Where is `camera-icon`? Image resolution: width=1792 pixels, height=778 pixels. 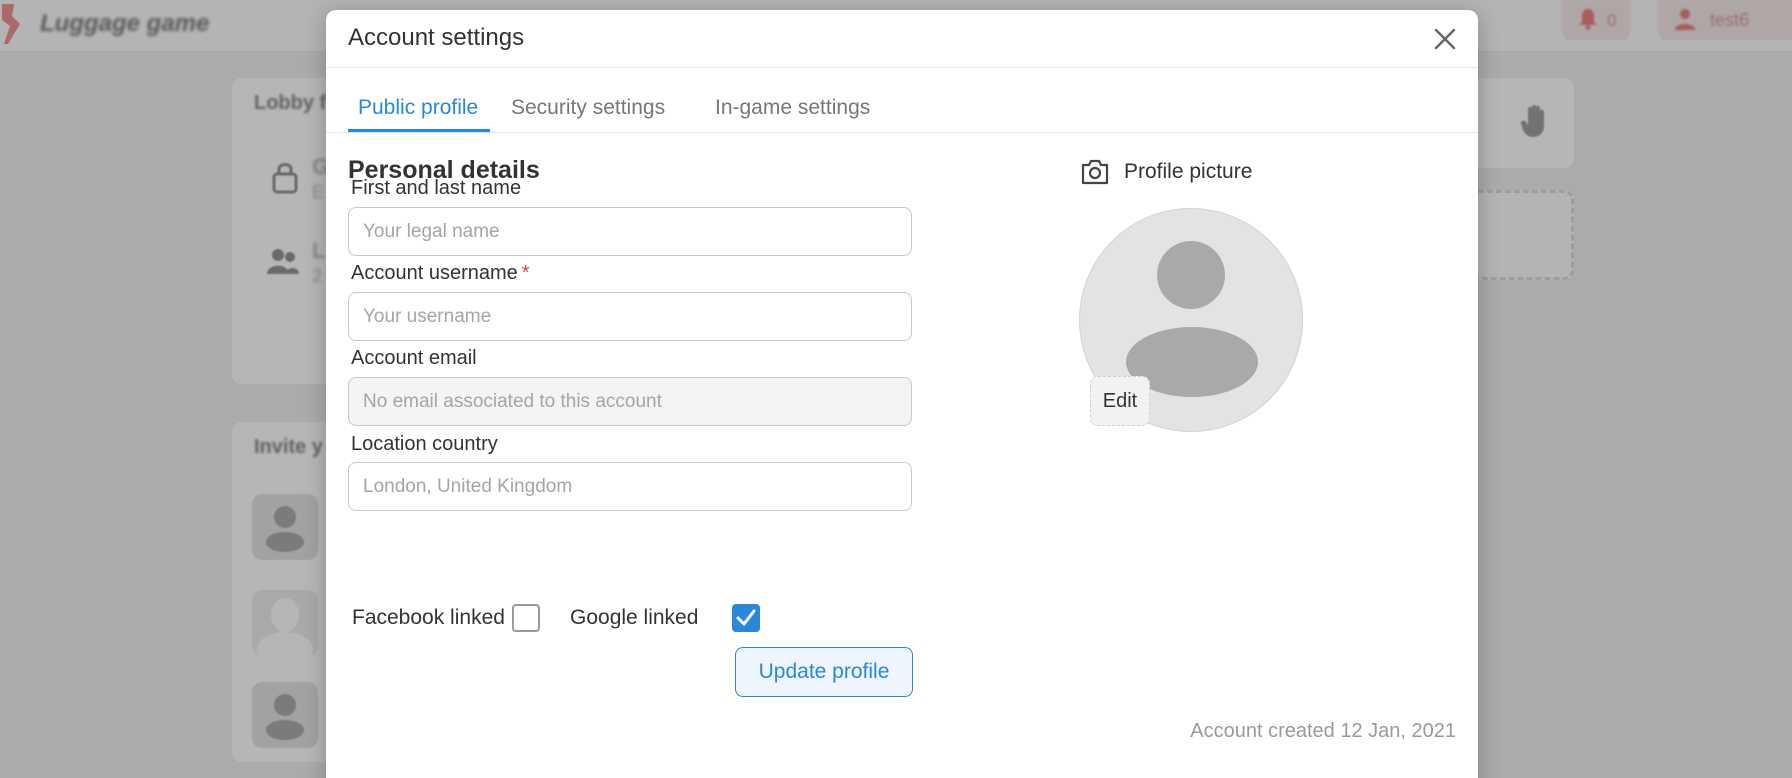
camera-icon is located at coordinates (1095, 172).